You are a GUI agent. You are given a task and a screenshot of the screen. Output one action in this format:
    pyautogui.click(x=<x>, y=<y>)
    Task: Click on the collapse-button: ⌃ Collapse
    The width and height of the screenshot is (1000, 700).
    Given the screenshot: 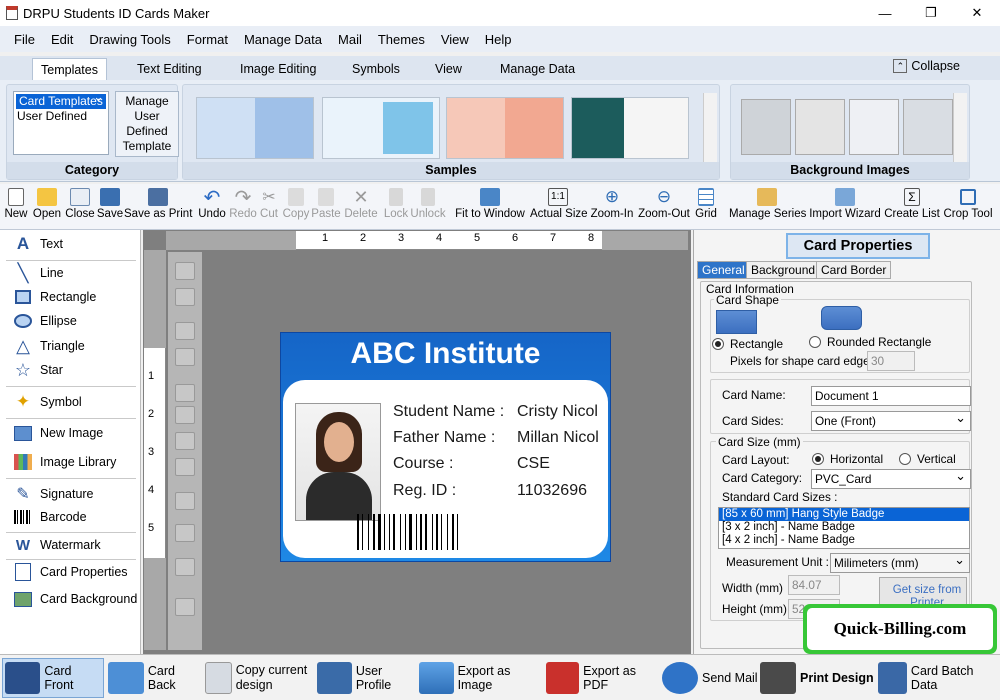 What is the action you would take?
    pyautogui.click(x=926, y=66)
    